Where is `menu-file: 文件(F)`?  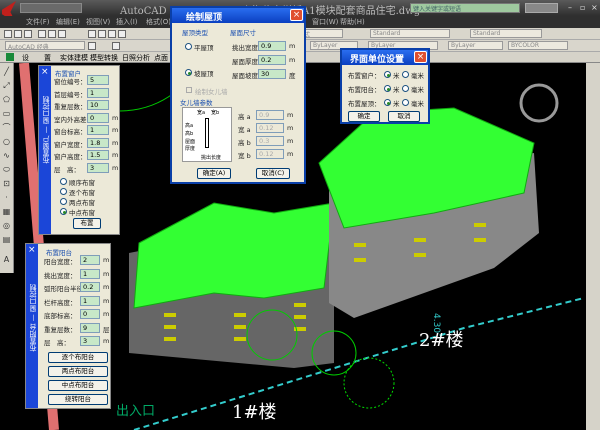 menu-file: 文件(F) is located at coordinates (38, 22).